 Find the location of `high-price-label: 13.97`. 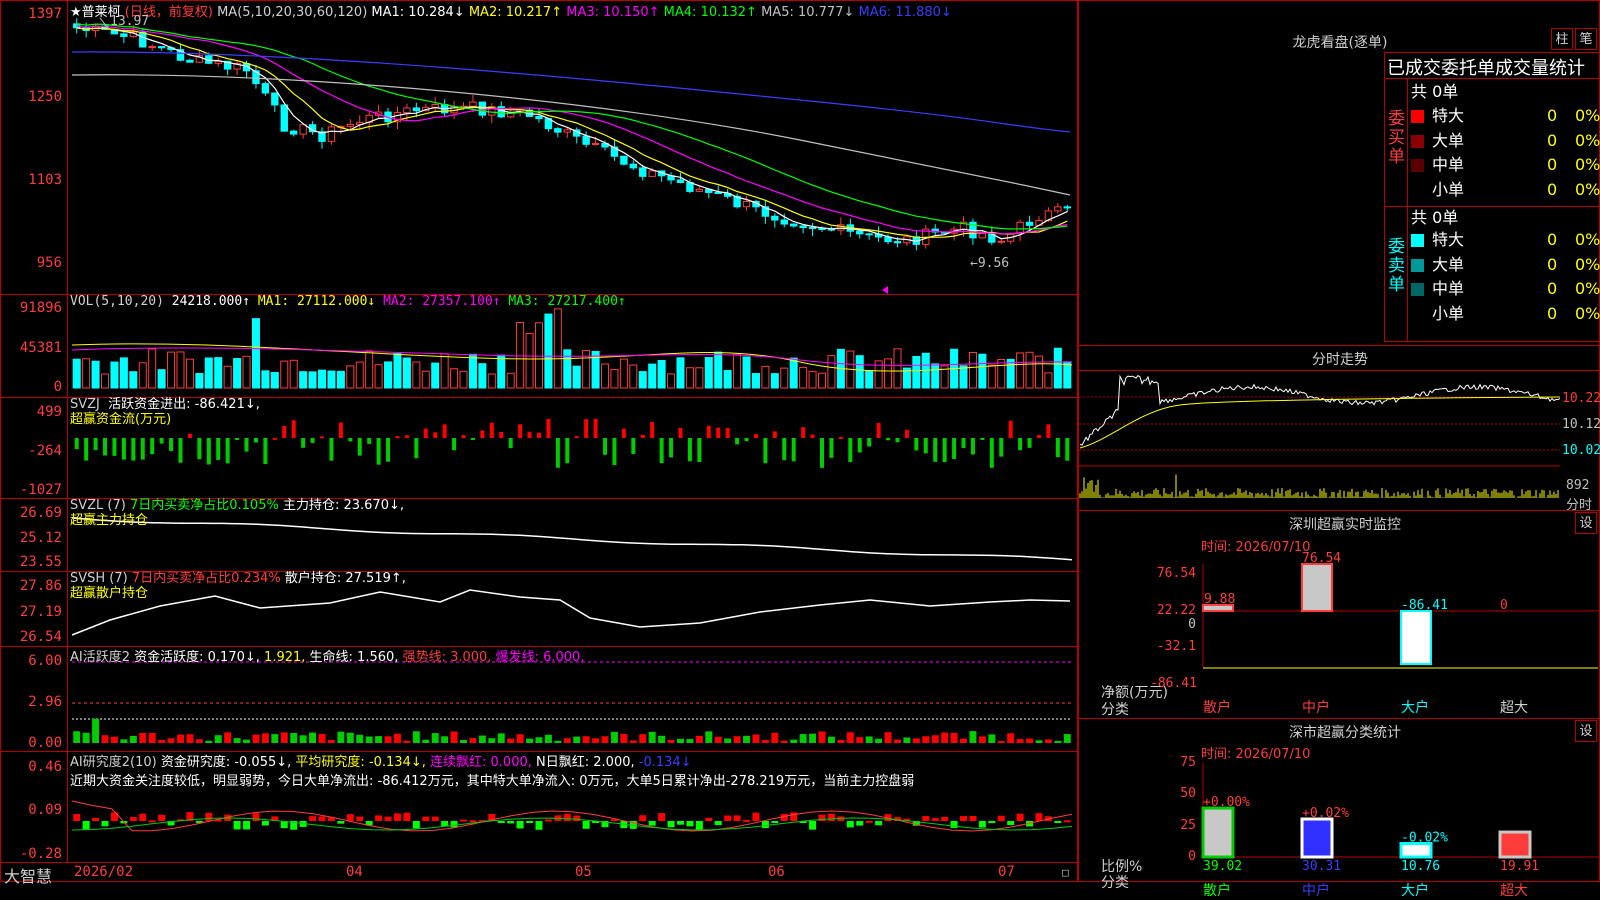

high-price-label: 13.97 is located at coordinates (130, 21).